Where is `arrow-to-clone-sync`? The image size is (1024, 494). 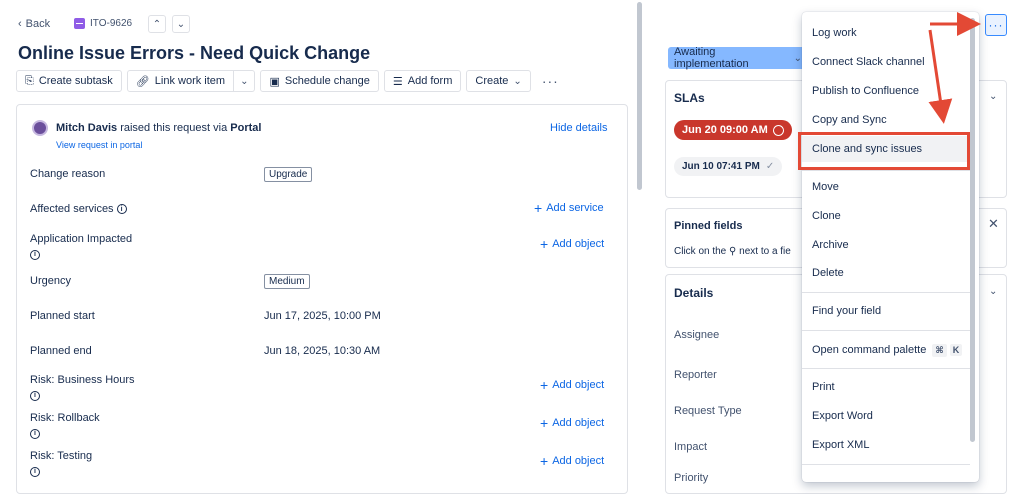
arrow-to-clone-sync is located at coordinates (940, 76).